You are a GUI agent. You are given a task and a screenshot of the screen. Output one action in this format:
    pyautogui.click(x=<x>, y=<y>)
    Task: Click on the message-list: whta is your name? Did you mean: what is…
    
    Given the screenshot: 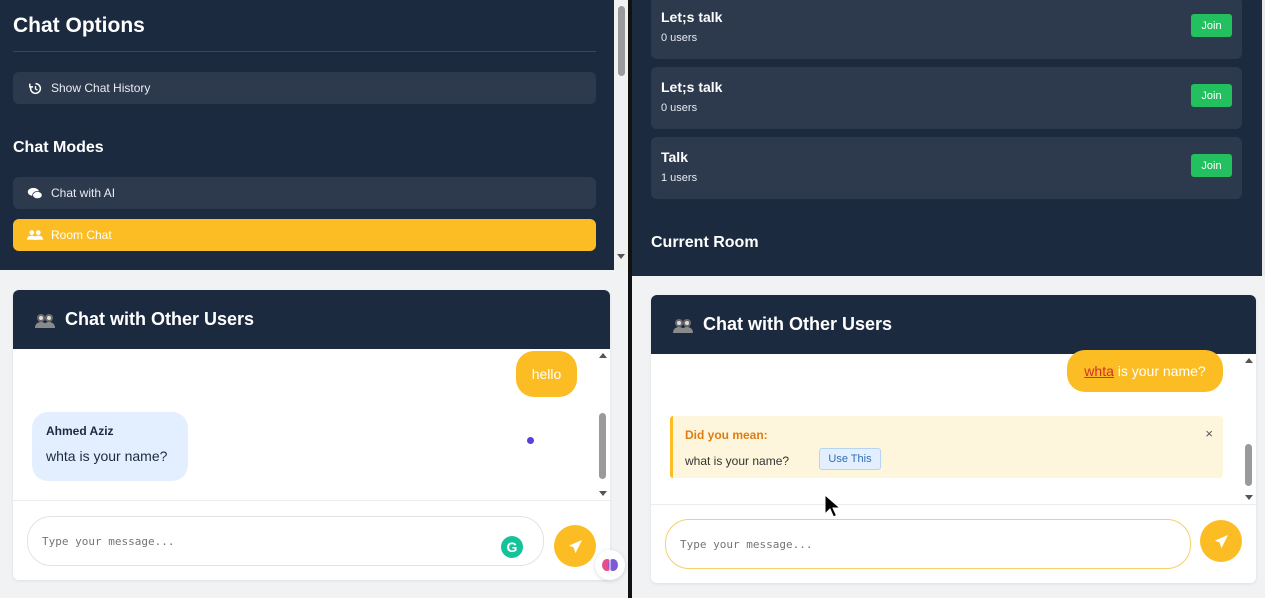 What is the action you would take?
    pyautogui.click(x=953, y=427)
    